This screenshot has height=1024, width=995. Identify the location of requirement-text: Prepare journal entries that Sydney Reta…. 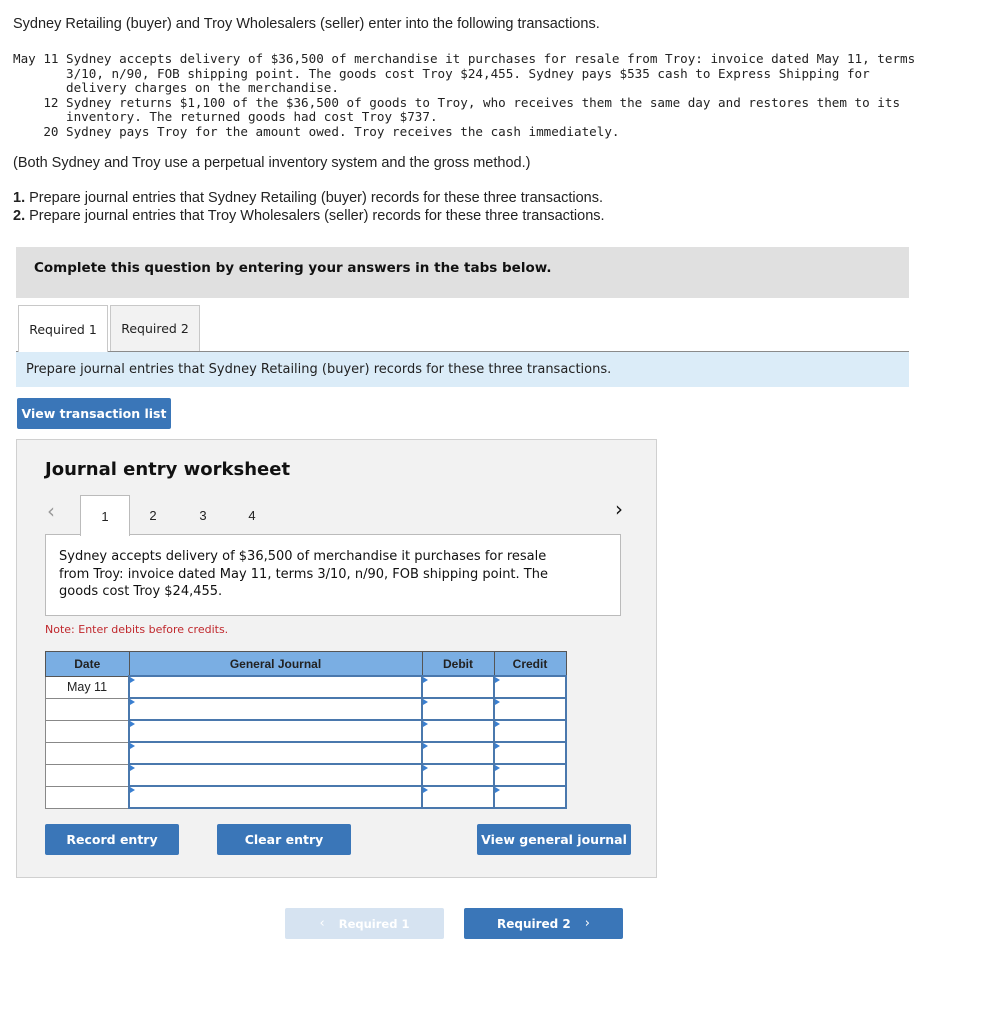
(314, 198).